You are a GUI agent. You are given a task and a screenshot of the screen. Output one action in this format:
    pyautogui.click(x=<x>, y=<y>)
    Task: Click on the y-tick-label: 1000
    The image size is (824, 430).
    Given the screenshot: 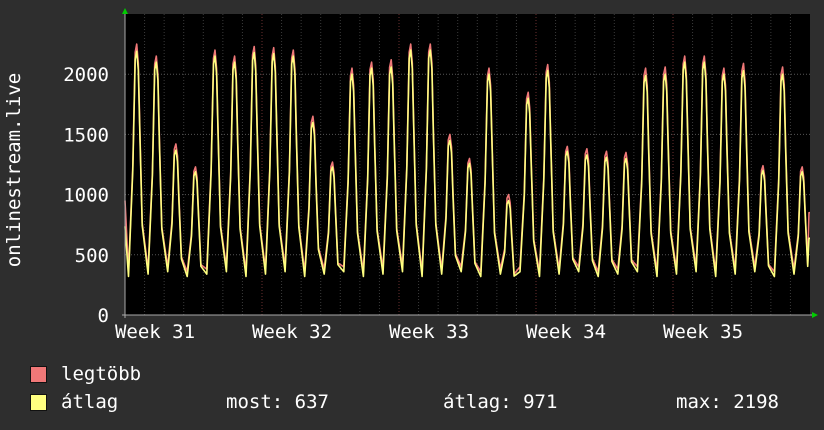 What is the action you would take?
    pyautogui.click(x=86, y=196)
    